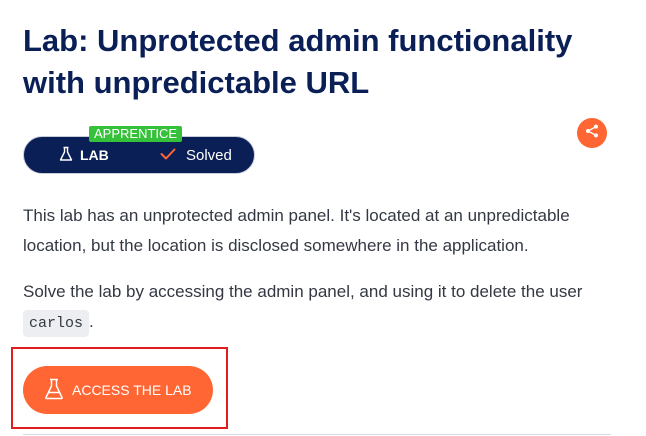 The image size is (646, 436). What do you see at coordinates (173, 155) in the screenshot?
I see `checkmark-icon` at bounding box center [173, 155].